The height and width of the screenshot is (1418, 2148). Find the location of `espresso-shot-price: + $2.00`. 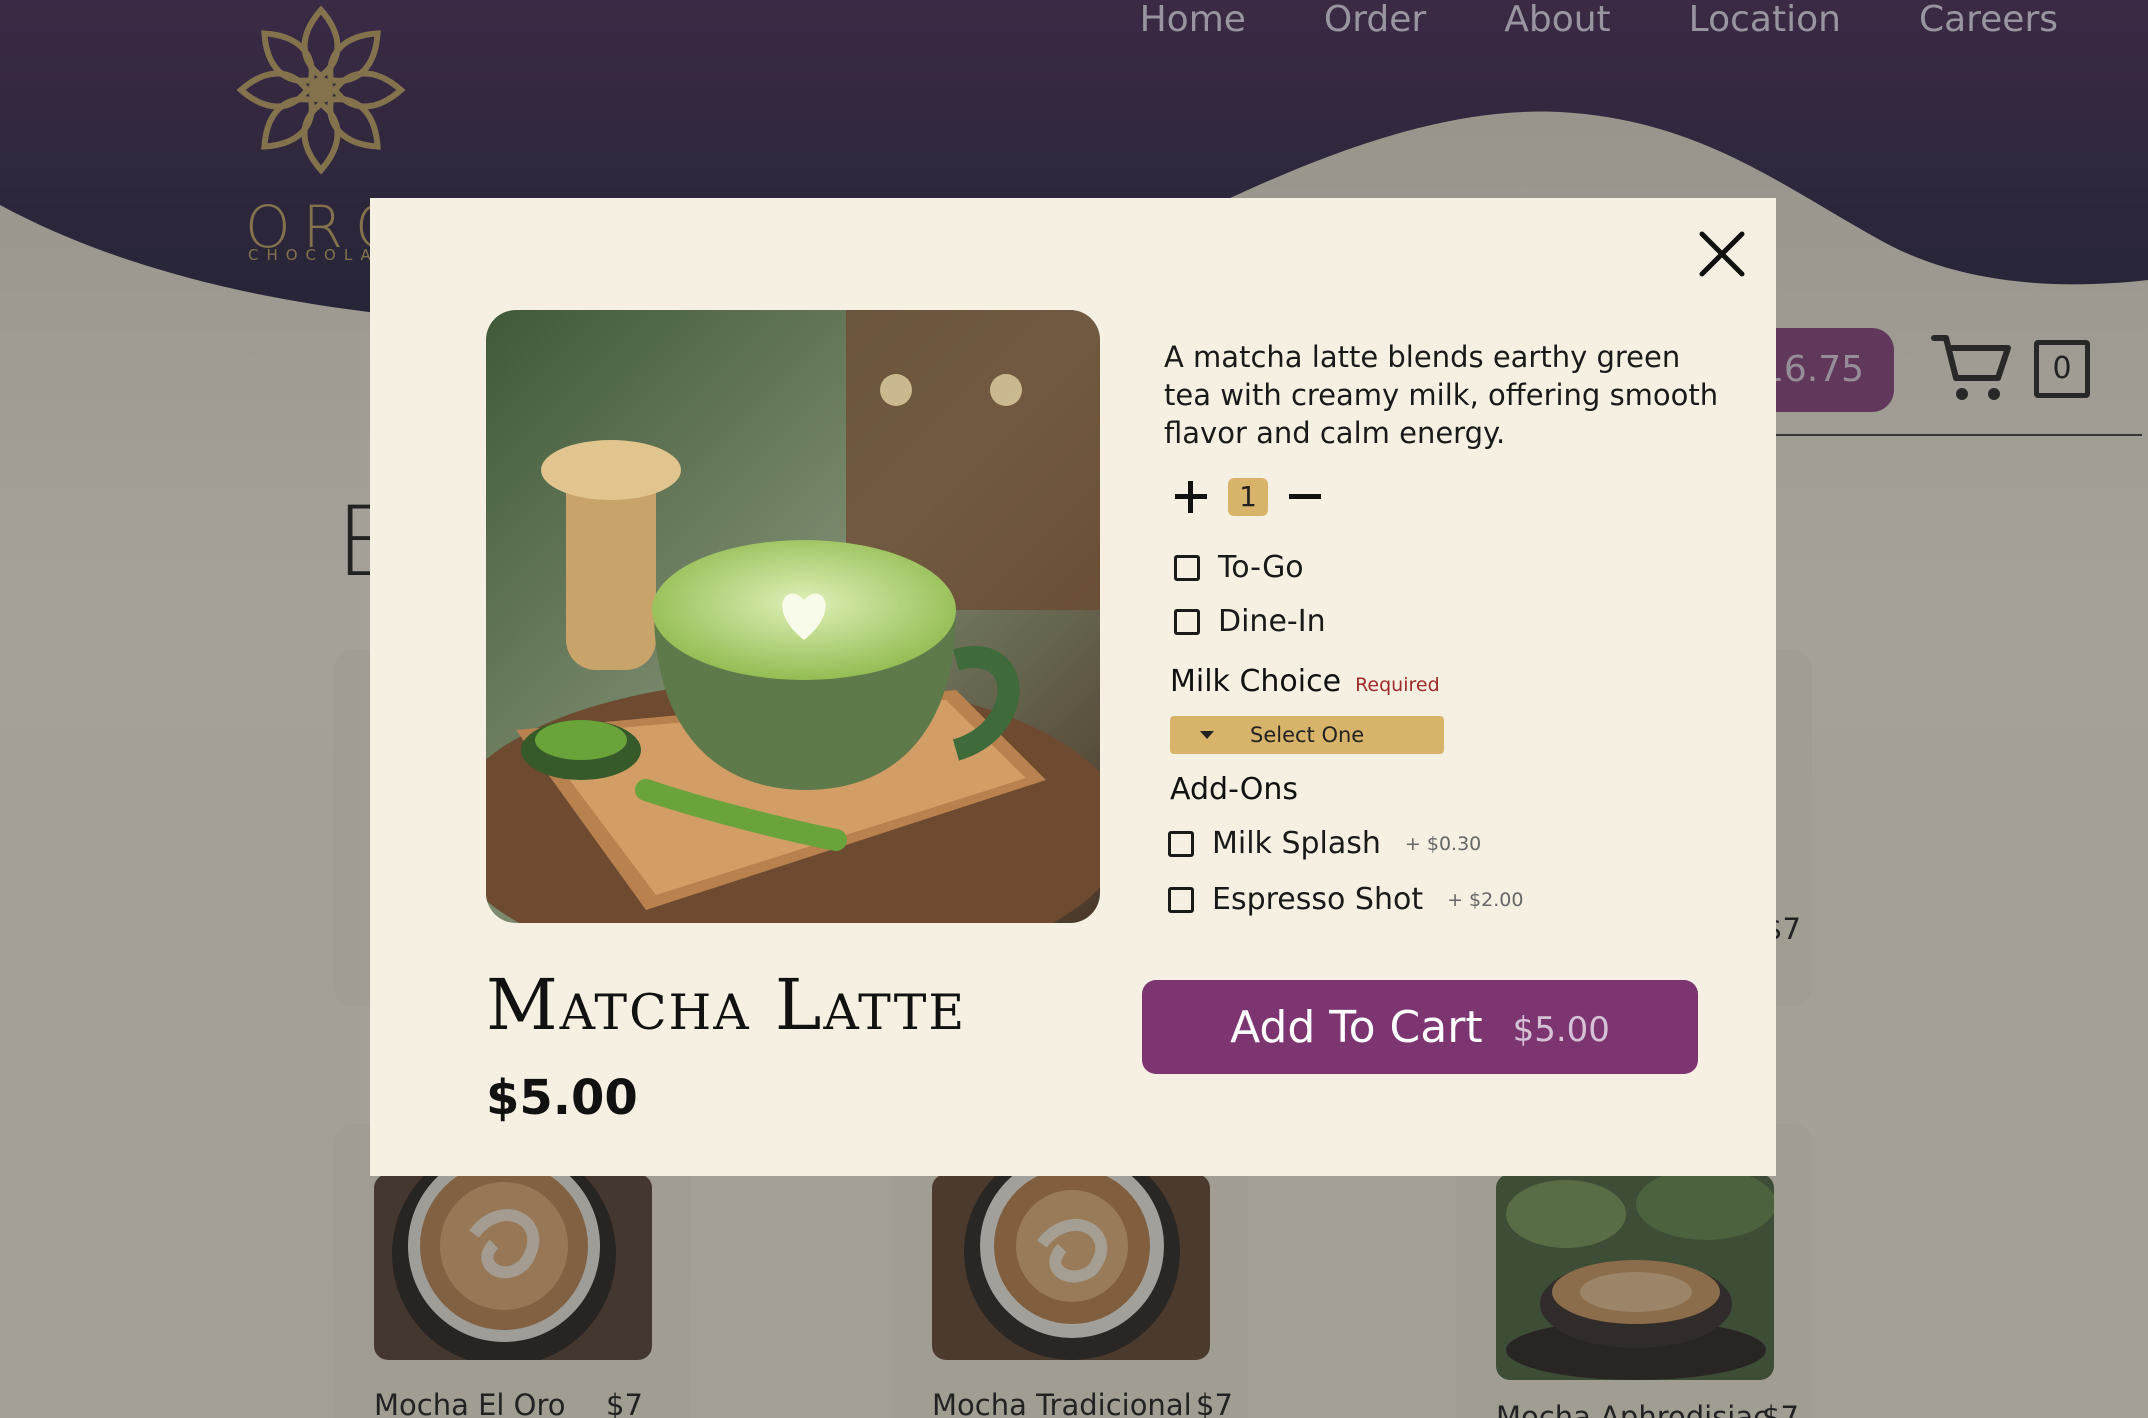

espresso-shot-price: + $2.00 is located at coordinates (1485, 899).